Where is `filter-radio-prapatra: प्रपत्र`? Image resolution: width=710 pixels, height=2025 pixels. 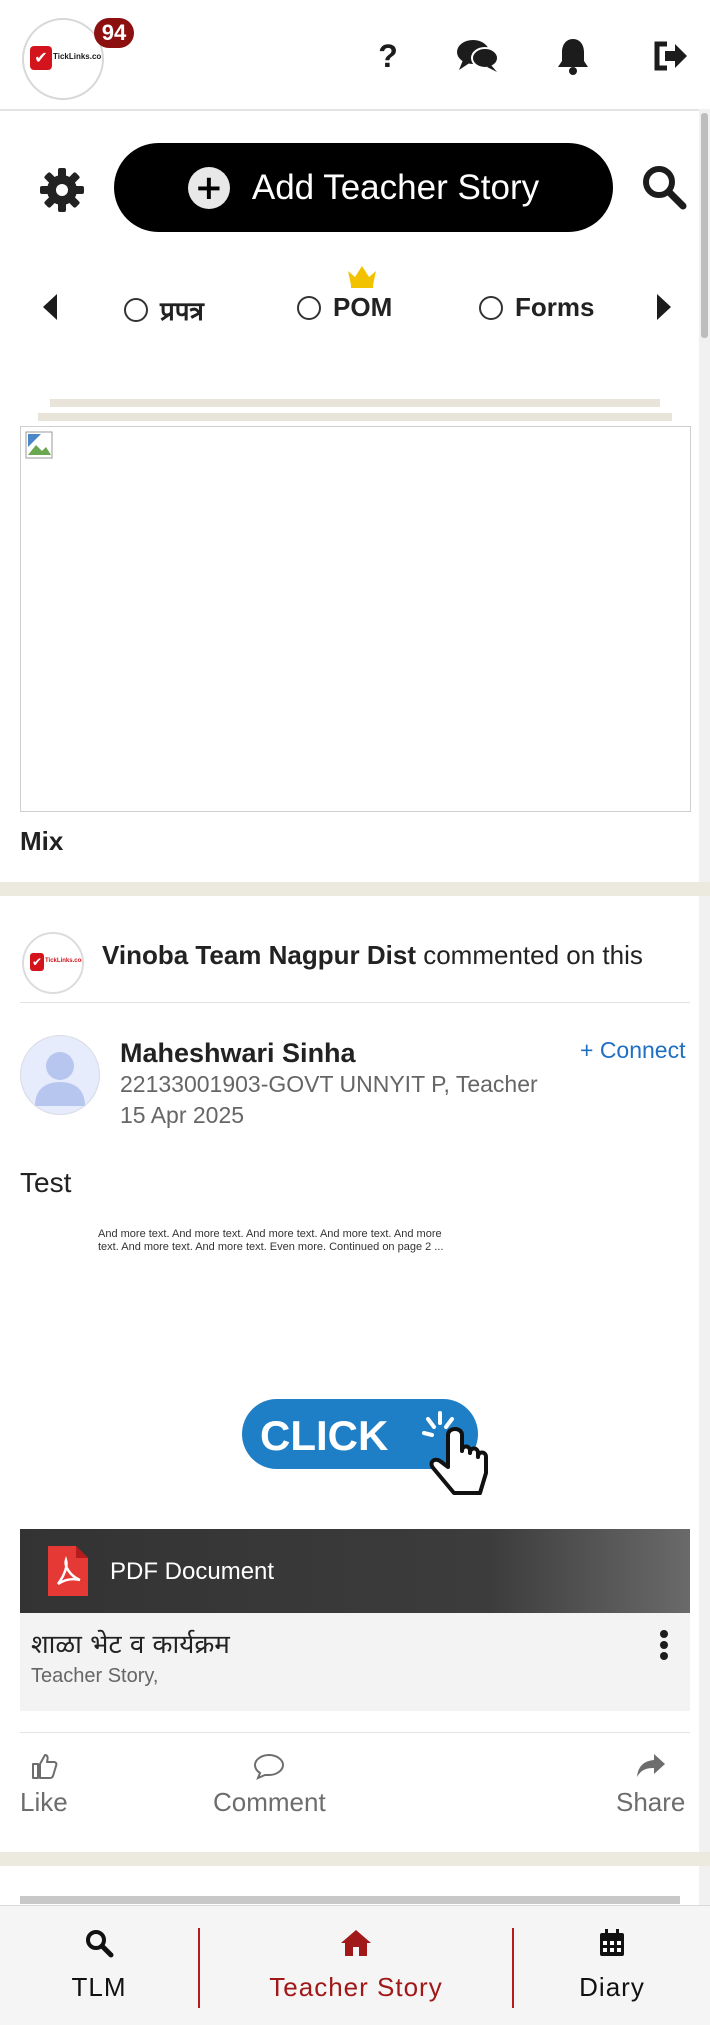 filter-radio-prapatra: प्रपत्र is located at coordinates (164, 310).